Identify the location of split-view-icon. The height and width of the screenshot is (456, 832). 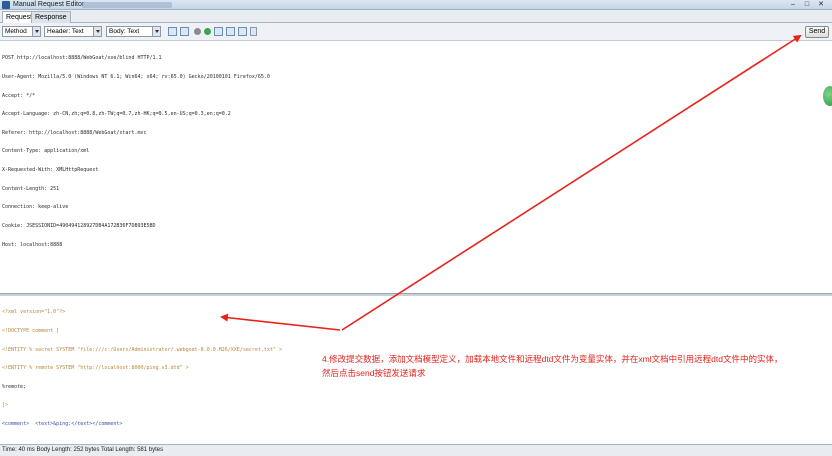
(172, 31).